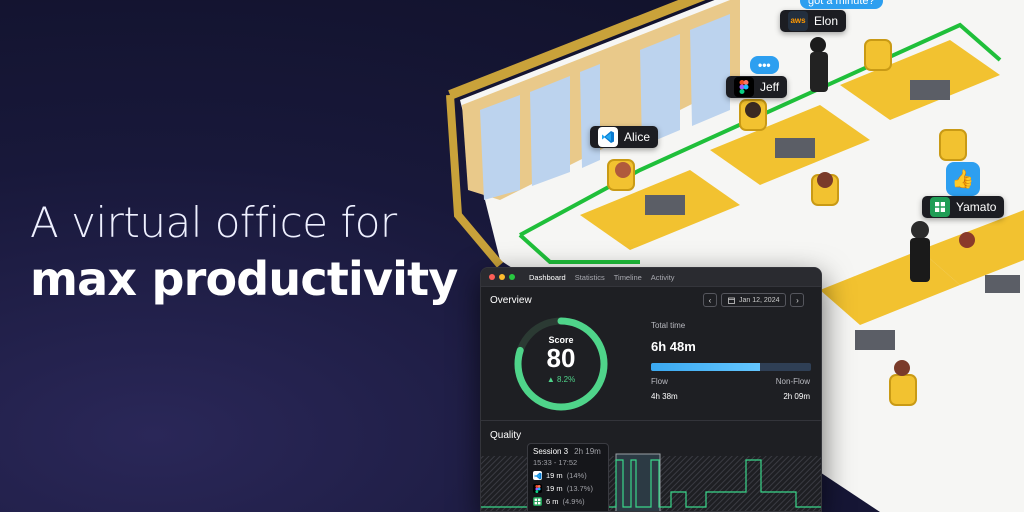 This screenshot has height=512, width=1024. I want to click on section-divider, so click(651, 420).